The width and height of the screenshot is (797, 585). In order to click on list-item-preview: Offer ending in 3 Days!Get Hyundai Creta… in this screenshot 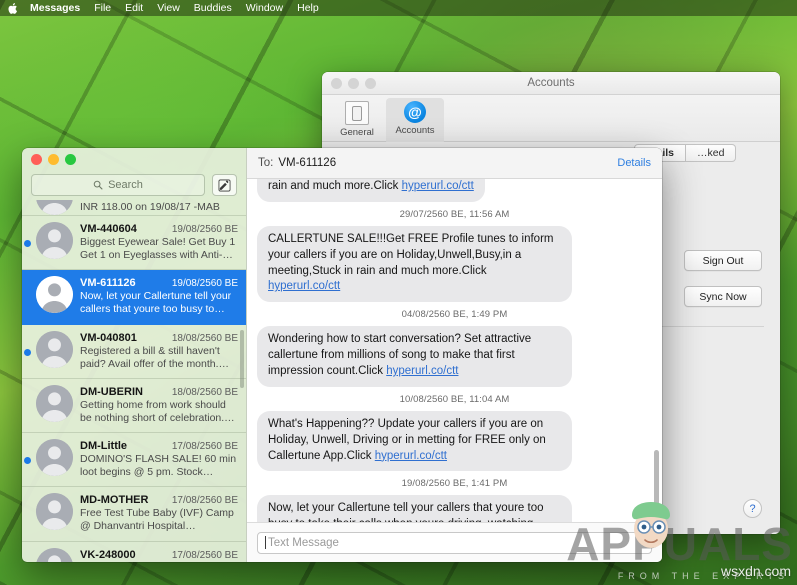, I will do `click(159, 562)`.